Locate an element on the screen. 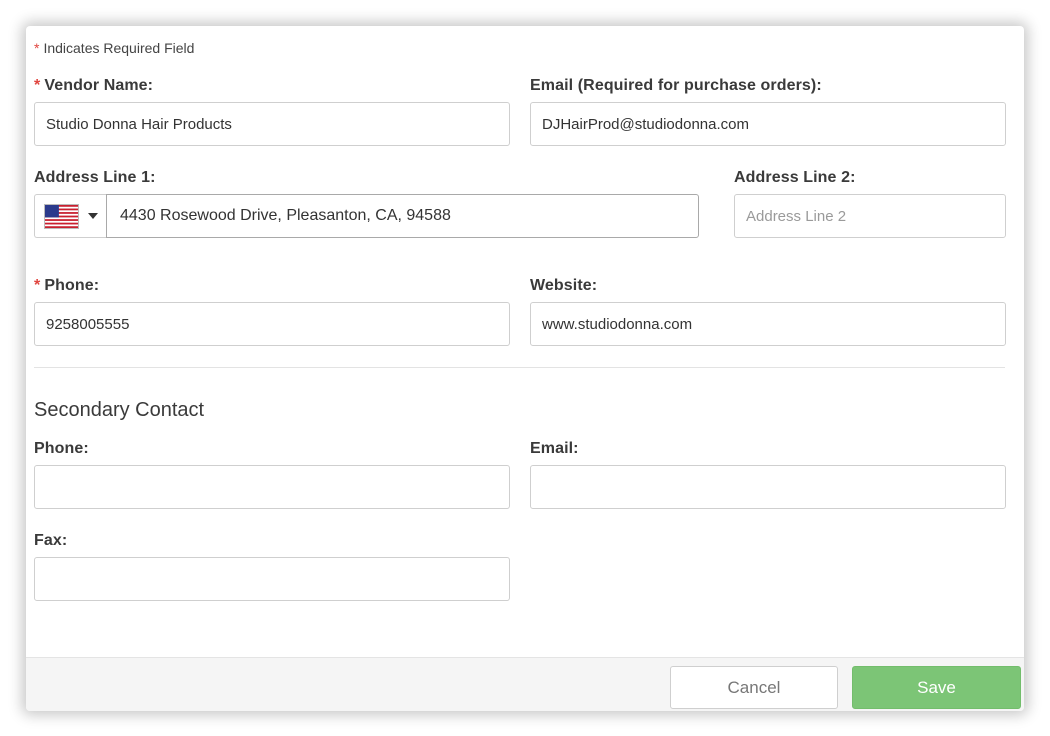 This screenshot has height=736, width=1050. dialog-footer: Cancel Save is located at coordinates (525, 684).